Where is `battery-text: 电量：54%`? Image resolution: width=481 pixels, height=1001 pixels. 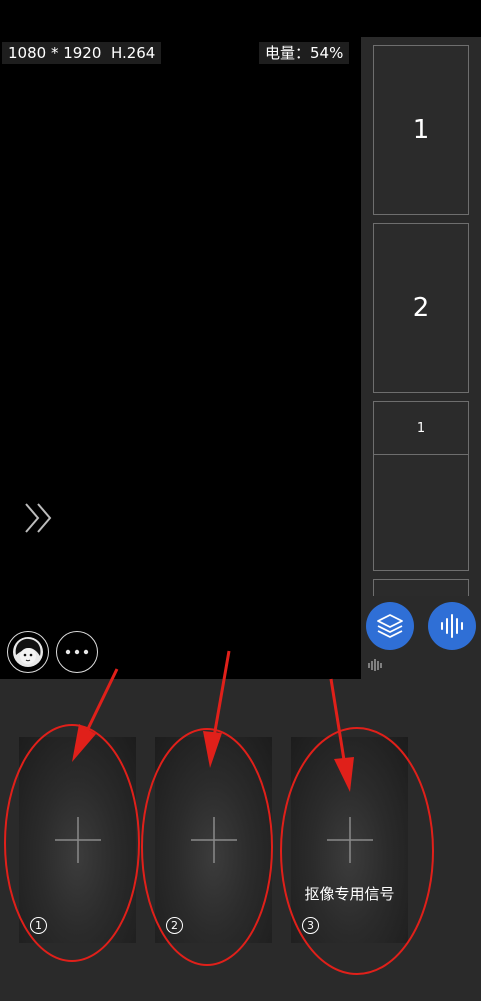 battery-text: 电量：54% is located at coordinates (304, 53).